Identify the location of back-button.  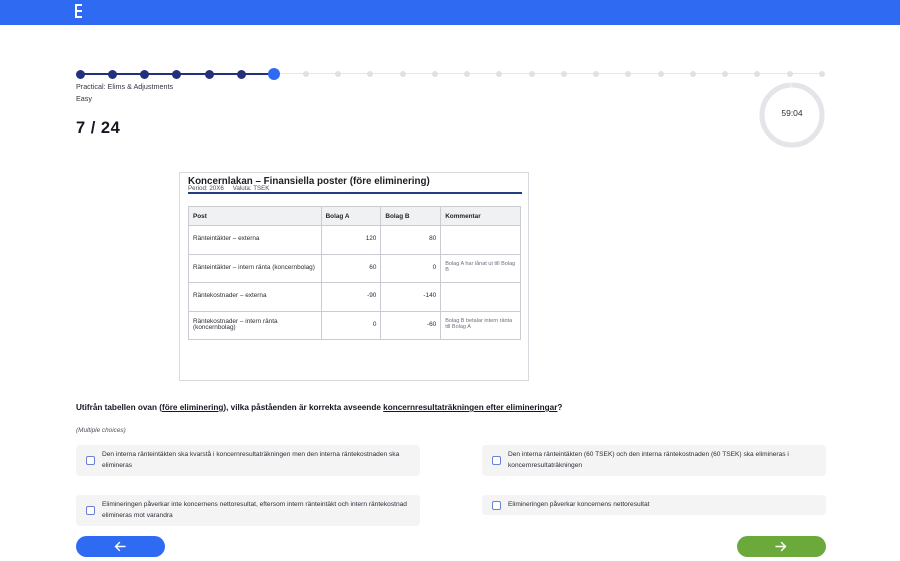
(120, 546).